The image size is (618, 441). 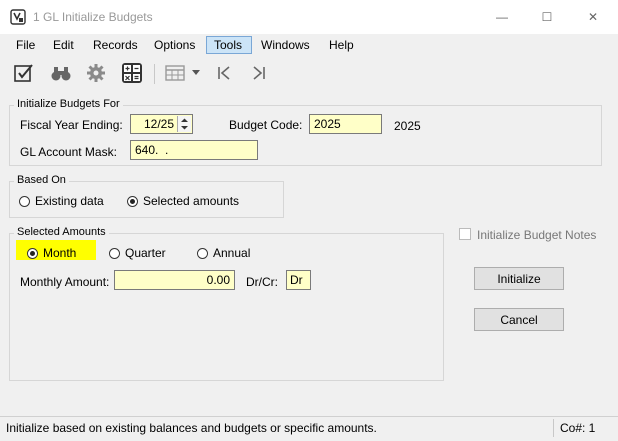 I want to click on gear-icon, so click(x=96, y=73).